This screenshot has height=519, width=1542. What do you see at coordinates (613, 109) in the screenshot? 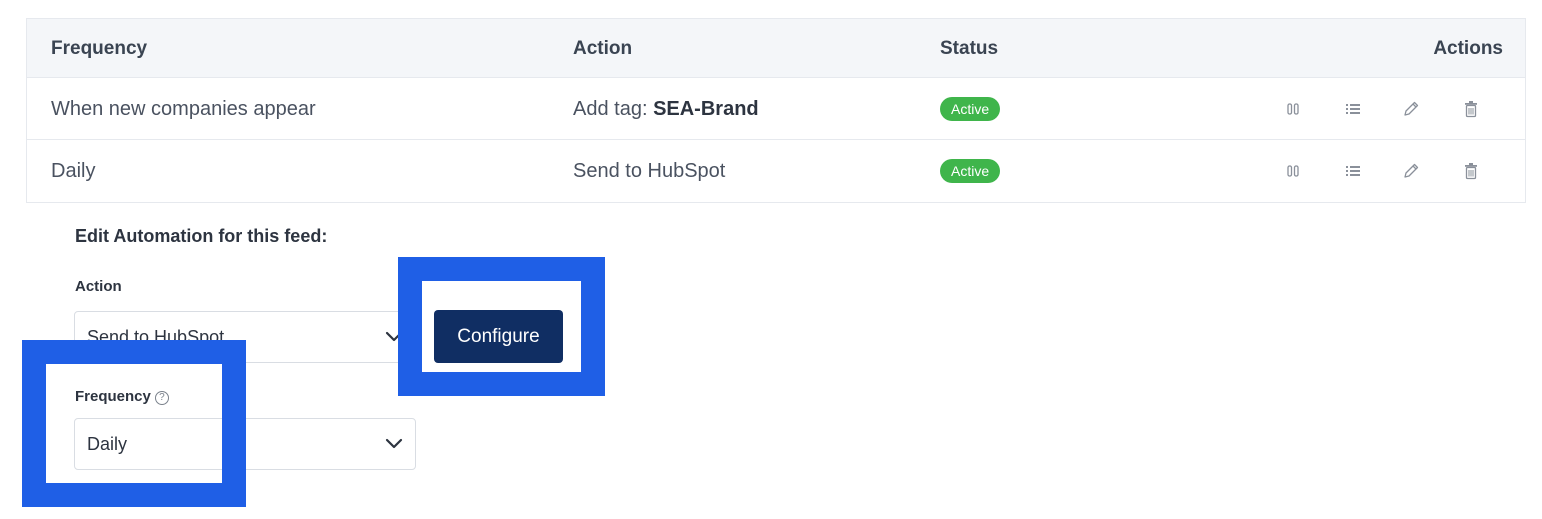
I see `row-action-prefix: Add tag:` at bounding box center [613, 109].